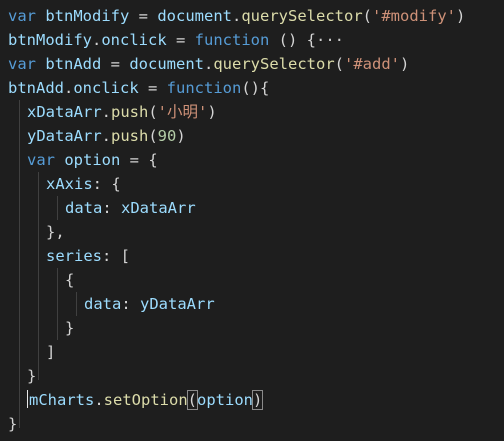 This screenshot has height=441, width=504. I want to click on string-literal: '#add', so click(372, 64).